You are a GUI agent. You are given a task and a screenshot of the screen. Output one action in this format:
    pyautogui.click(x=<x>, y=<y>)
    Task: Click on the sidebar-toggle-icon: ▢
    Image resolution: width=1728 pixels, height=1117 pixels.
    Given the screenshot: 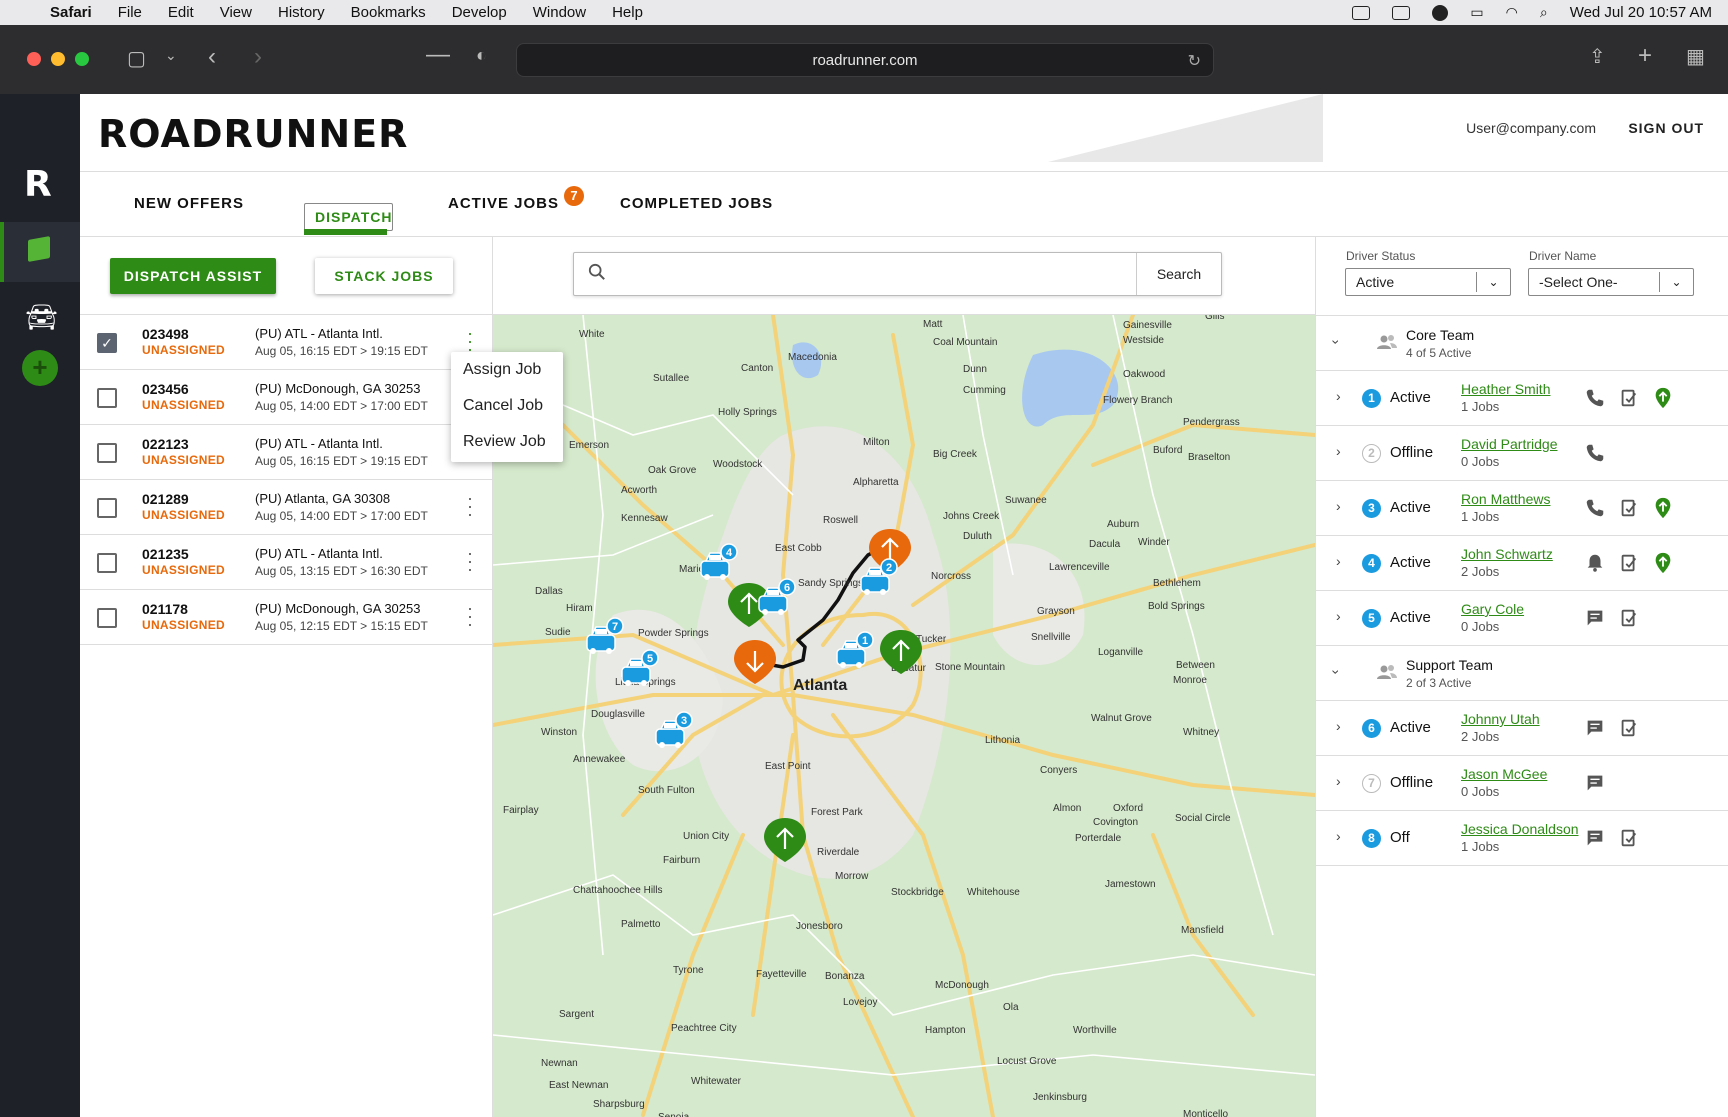 What is the action you would take?
    pyautogui.click(x=136, y=58)
    